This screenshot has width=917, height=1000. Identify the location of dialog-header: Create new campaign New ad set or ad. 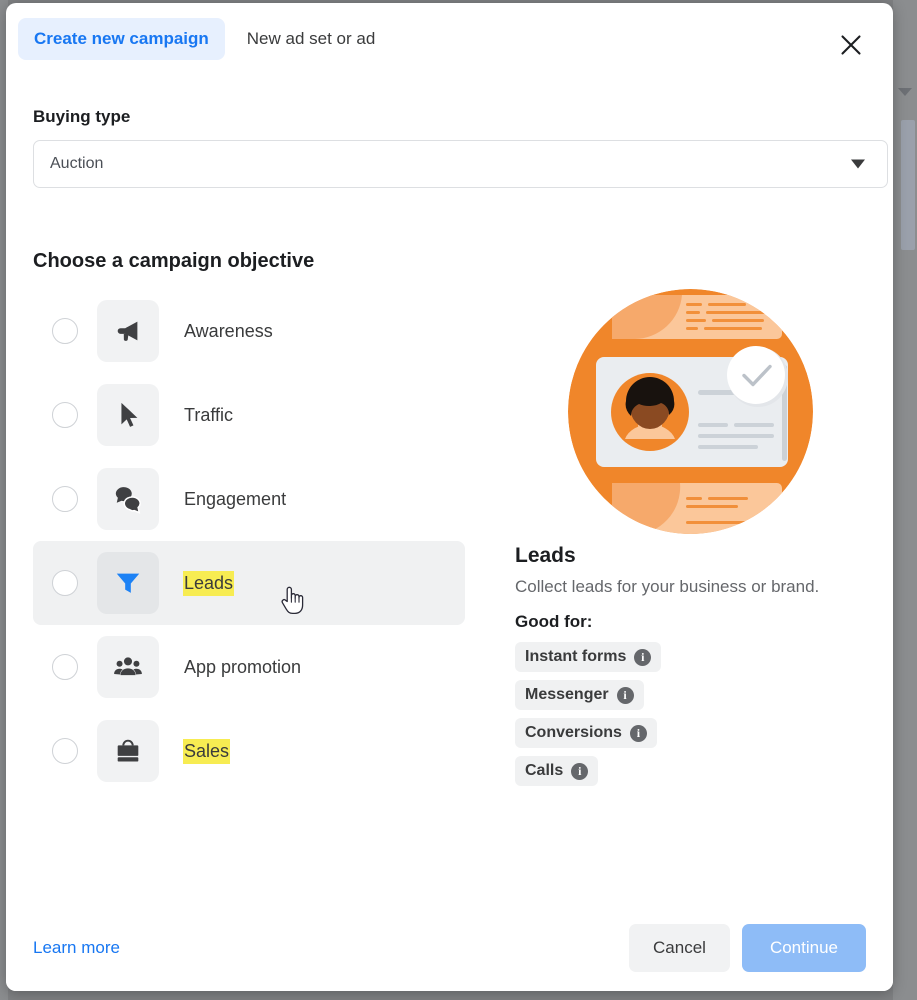
(449, 45).